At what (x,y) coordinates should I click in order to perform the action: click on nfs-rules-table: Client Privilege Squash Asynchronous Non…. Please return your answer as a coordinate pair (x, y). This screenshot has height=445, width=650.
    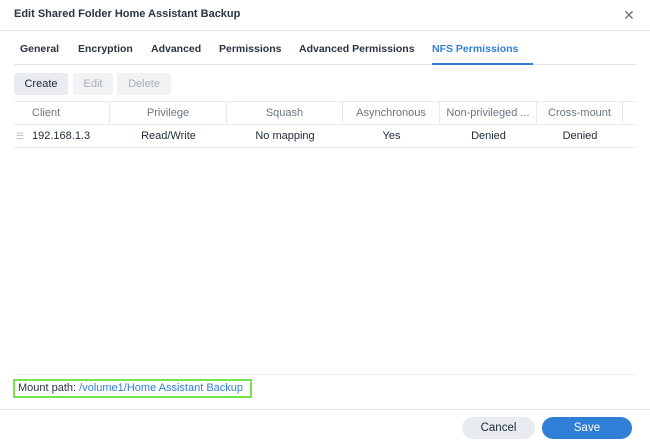
    Looking at the image, I should click on (325, 124).